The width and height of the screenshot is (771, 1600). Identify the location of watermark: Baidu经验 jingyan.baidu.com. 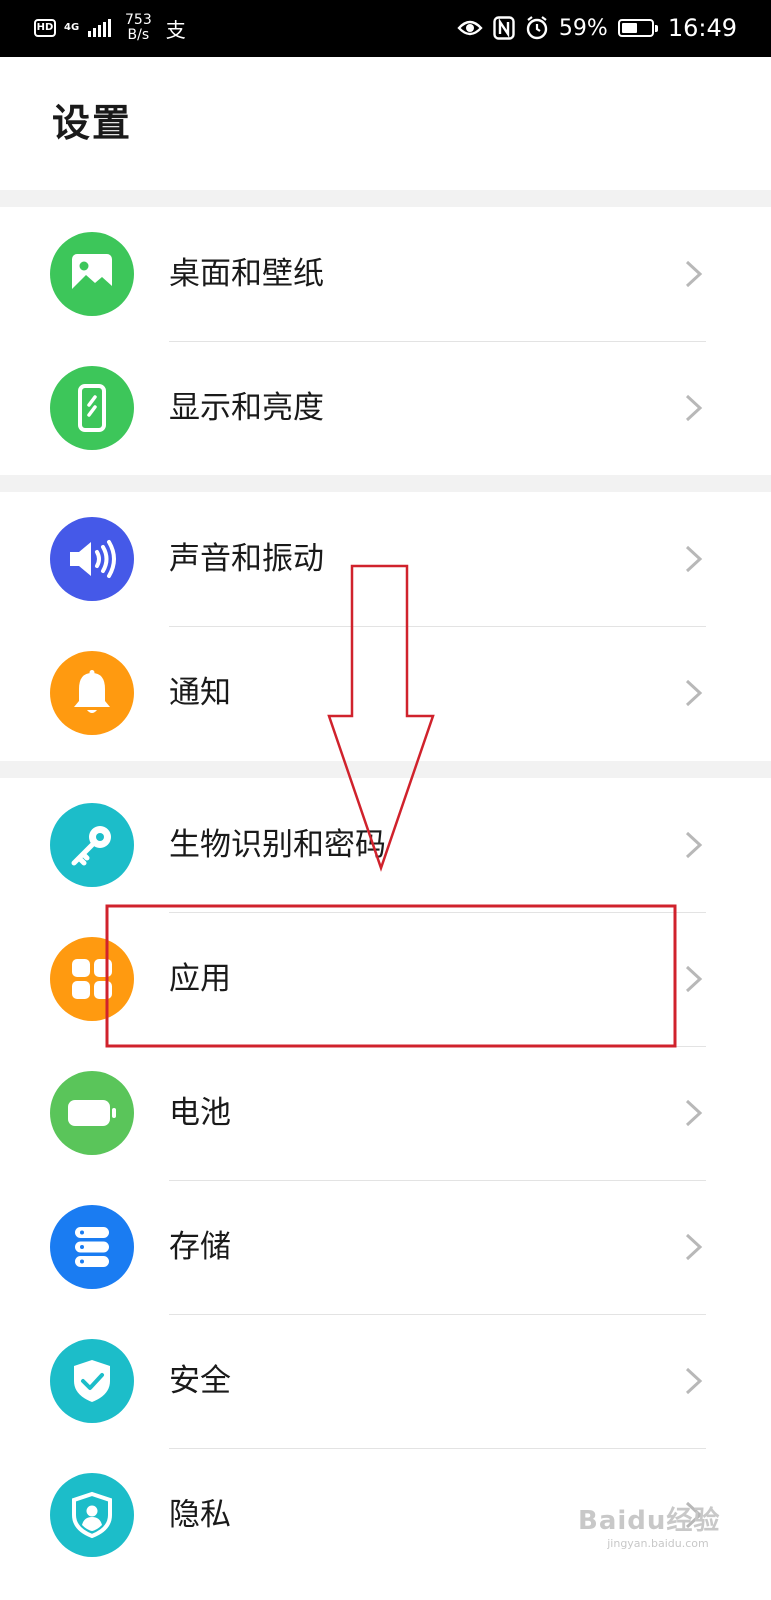
(658, 1528).